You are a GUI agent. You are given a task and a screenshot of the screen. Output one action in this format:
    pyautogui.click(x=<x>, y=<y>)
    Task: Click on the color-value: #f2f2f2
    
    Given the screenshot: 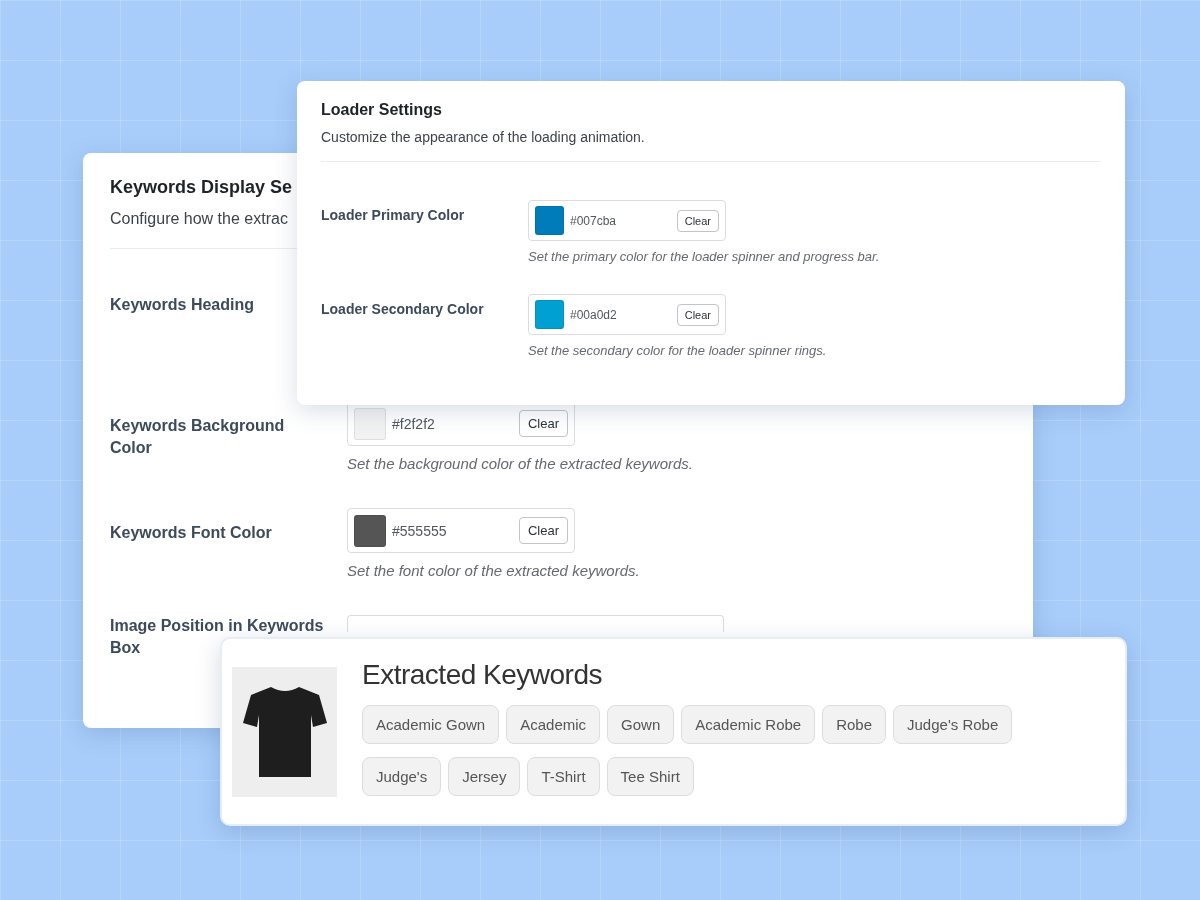 What is the action you would take?
    pyautogui.click(x=414, y=423)
    